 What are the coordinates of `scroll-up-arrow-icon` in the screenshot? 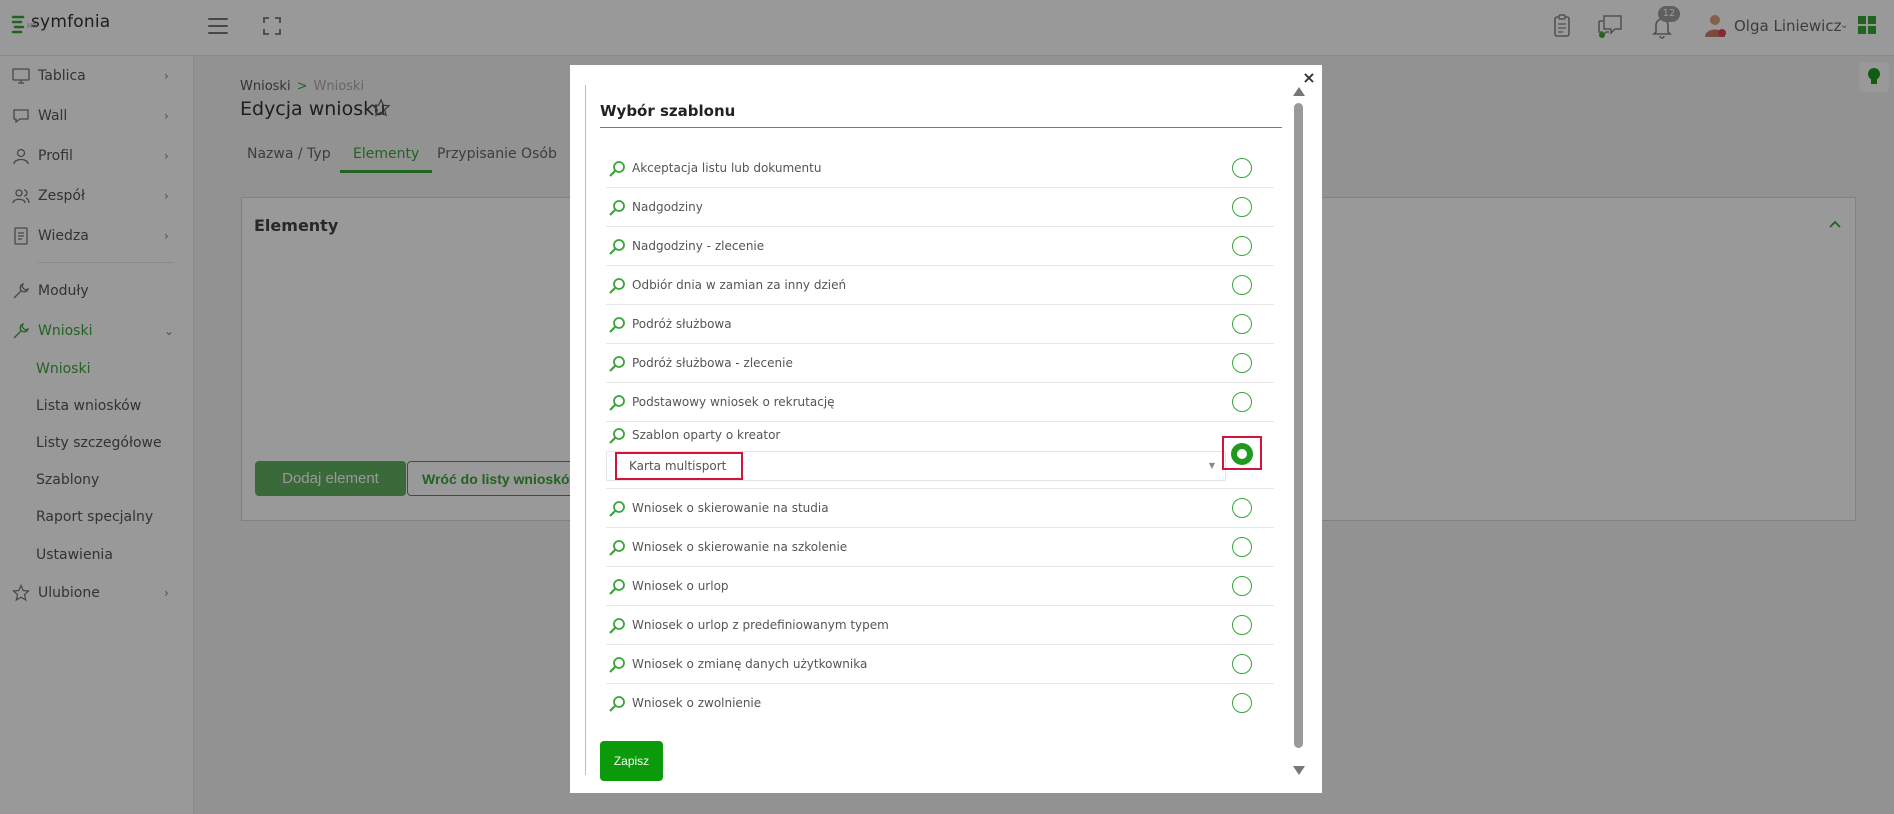 It's located at (1299, 91).